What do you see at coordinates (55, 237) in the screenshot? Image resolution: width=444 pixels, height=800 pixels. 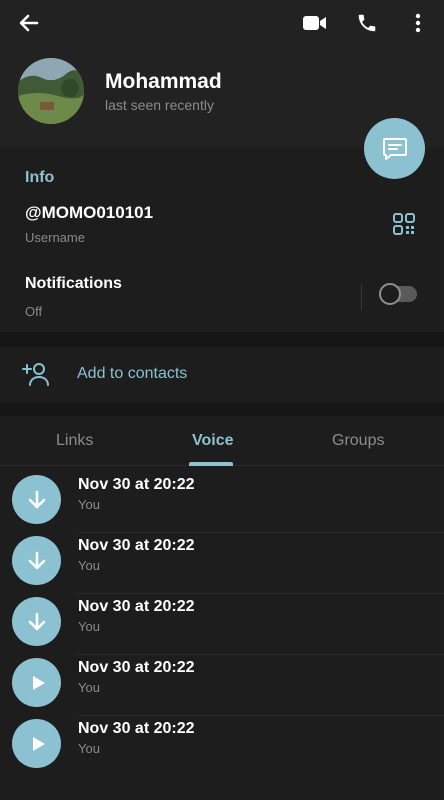 I see `username-label: Username` at bounding box center [55, 237].